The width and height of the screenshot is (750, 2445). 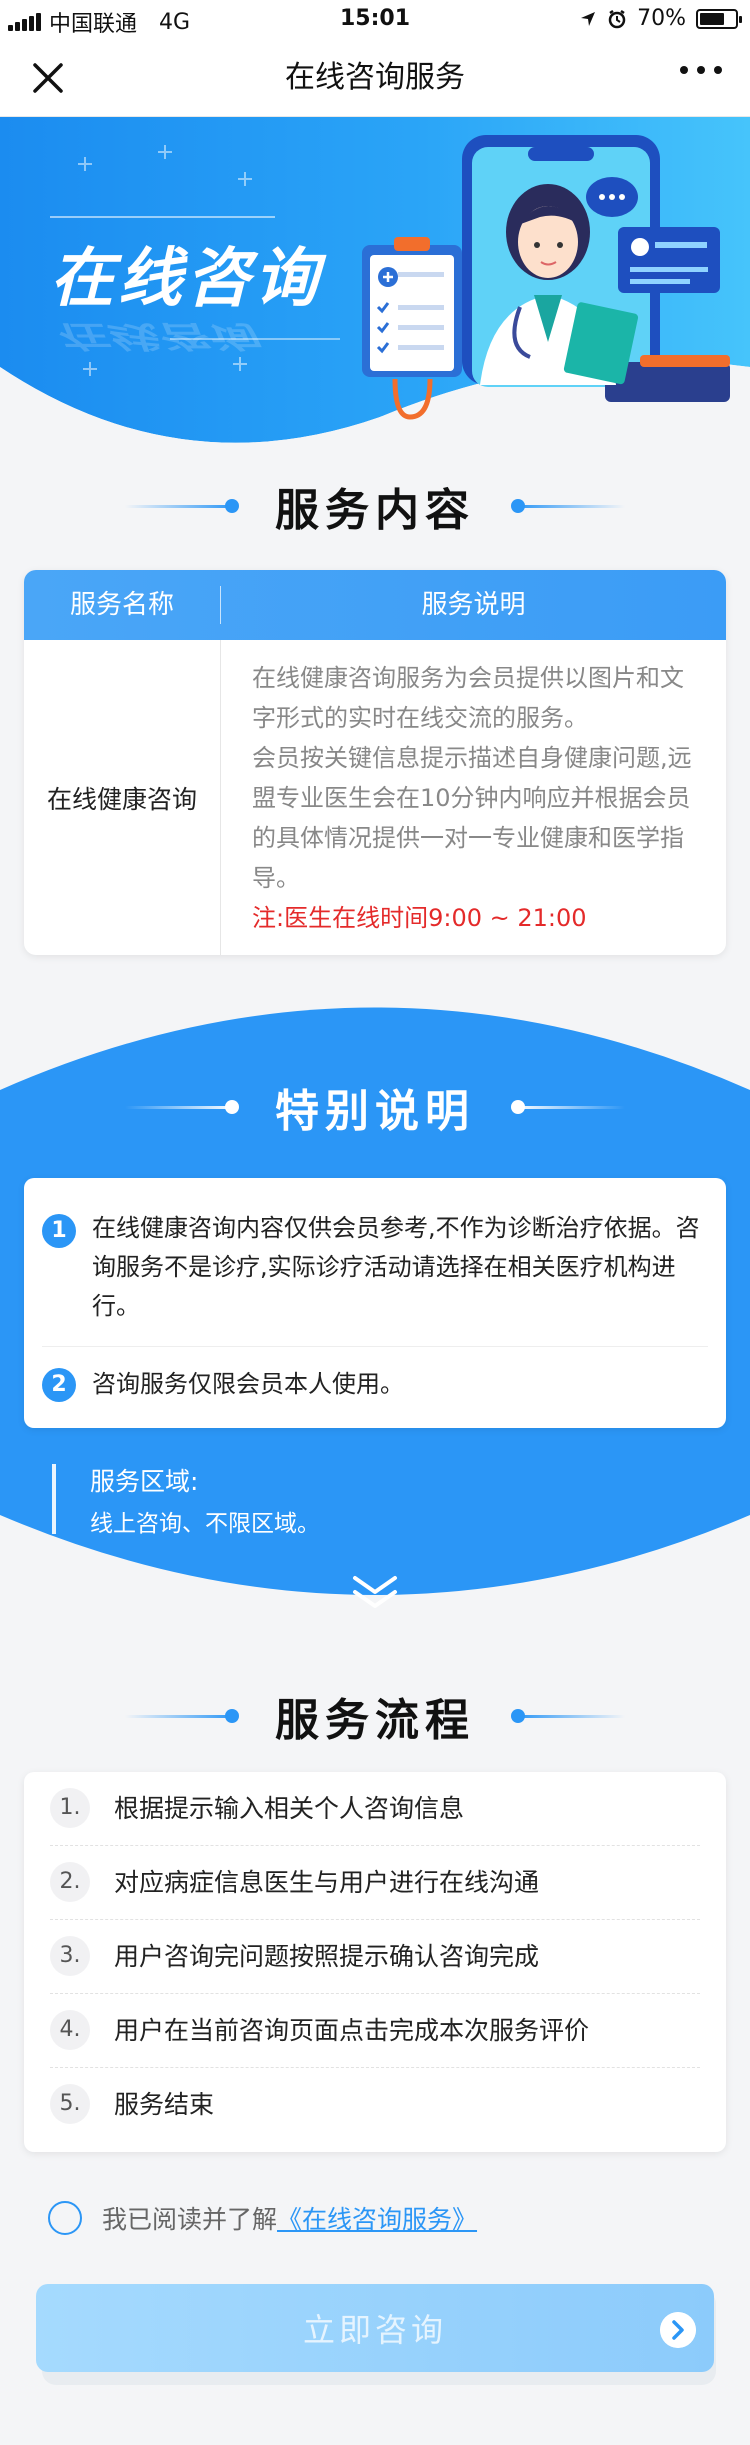 I want to click on status-right: 70%, so click(x=660, y=18).